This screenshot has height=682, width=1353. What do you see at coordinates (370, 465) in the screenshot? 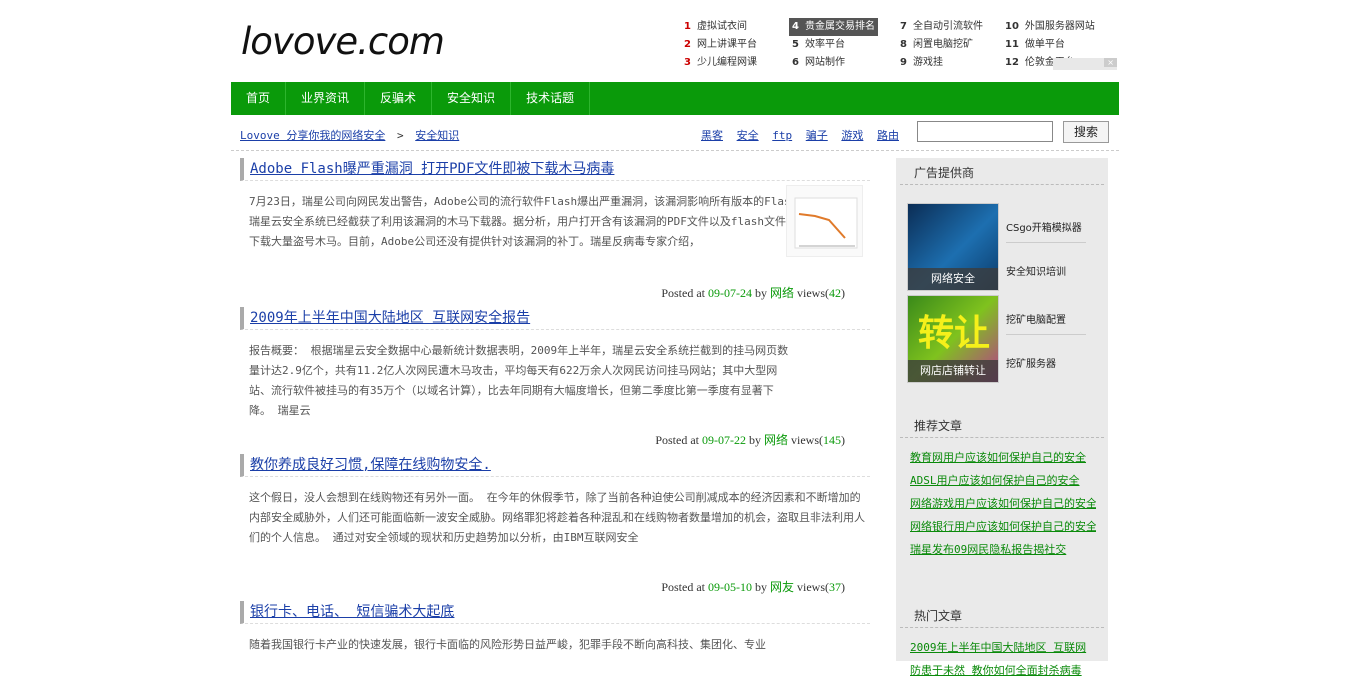
I see `article-title-link: 教你养成良好习惯,保障在线购物安全.` at bounding box center [370, 465].